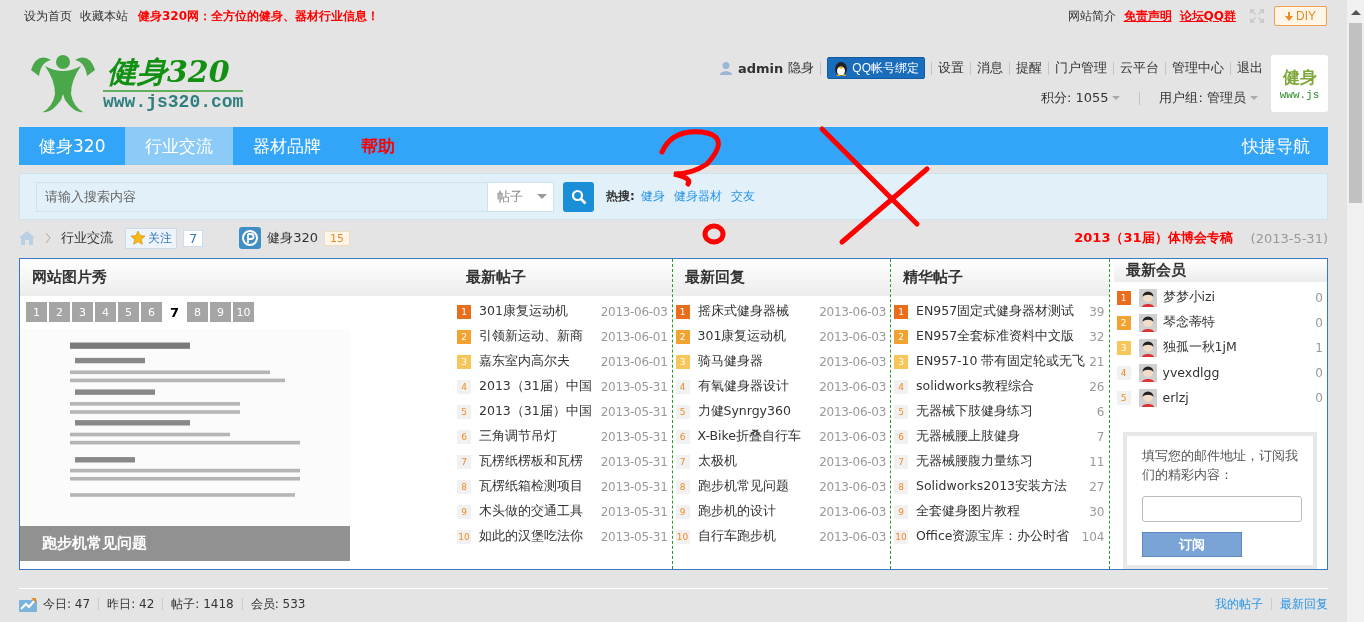 The height and width of the screenshot is (622, 1364). What do you see at coordinates (104, 16) in the screenshot?
I see `top-link: 收藏本站` at bounding box center [104, 16].